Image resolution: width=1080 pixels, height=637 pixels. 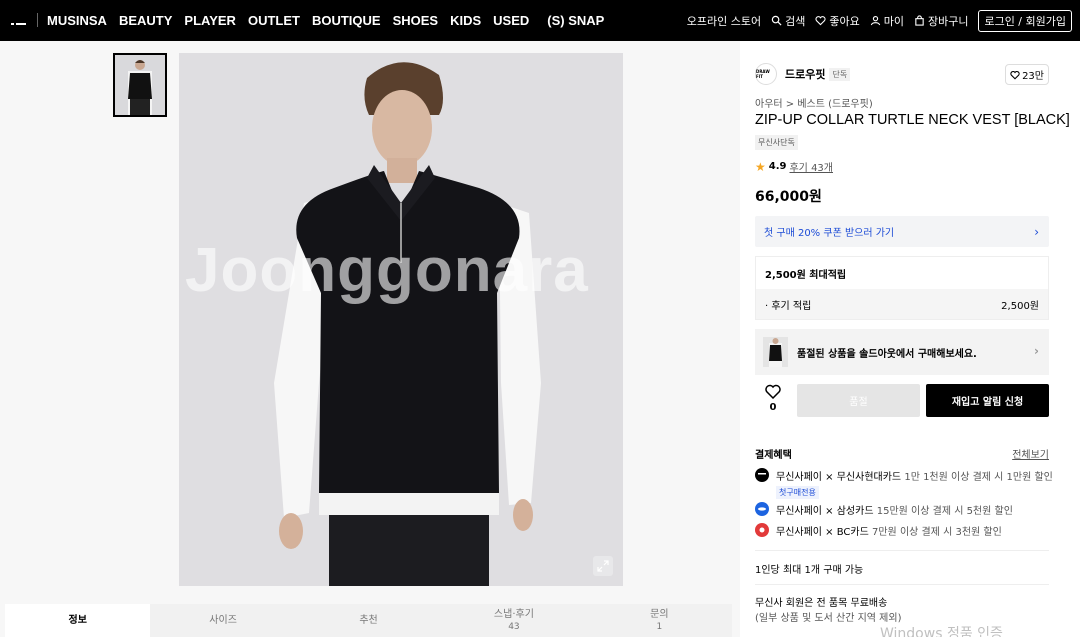 I want to click on soldout-banner: 품절된 상품을 솔드아웃에서 구매해보세요. ›, so click(x=902, y=352).